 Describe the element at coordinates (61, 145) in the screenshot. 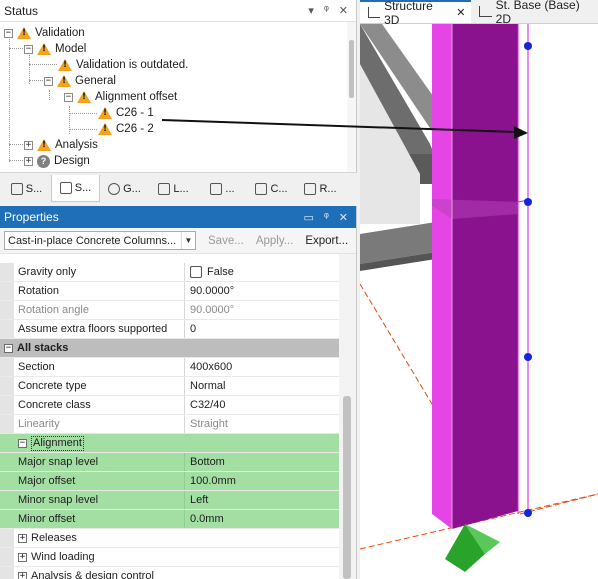

I see `tree-item-analysis: + Analysis` at that location.